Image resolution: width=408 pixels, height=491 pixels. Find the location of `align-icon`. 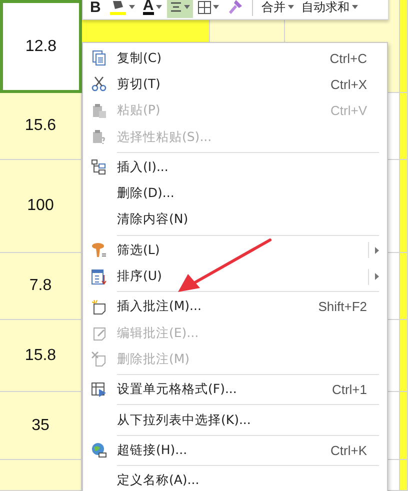

align-icon is located at coordinates (176, 7).